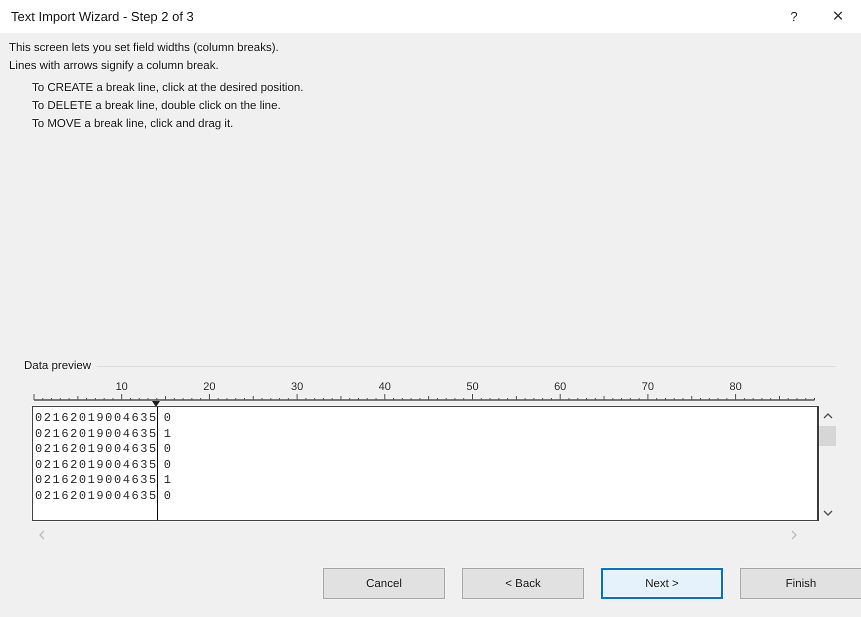 The width and height of the screenshot is (861, 617). I want to click on intro-text: Lines with arrows signify a column break., so click(114, 66).